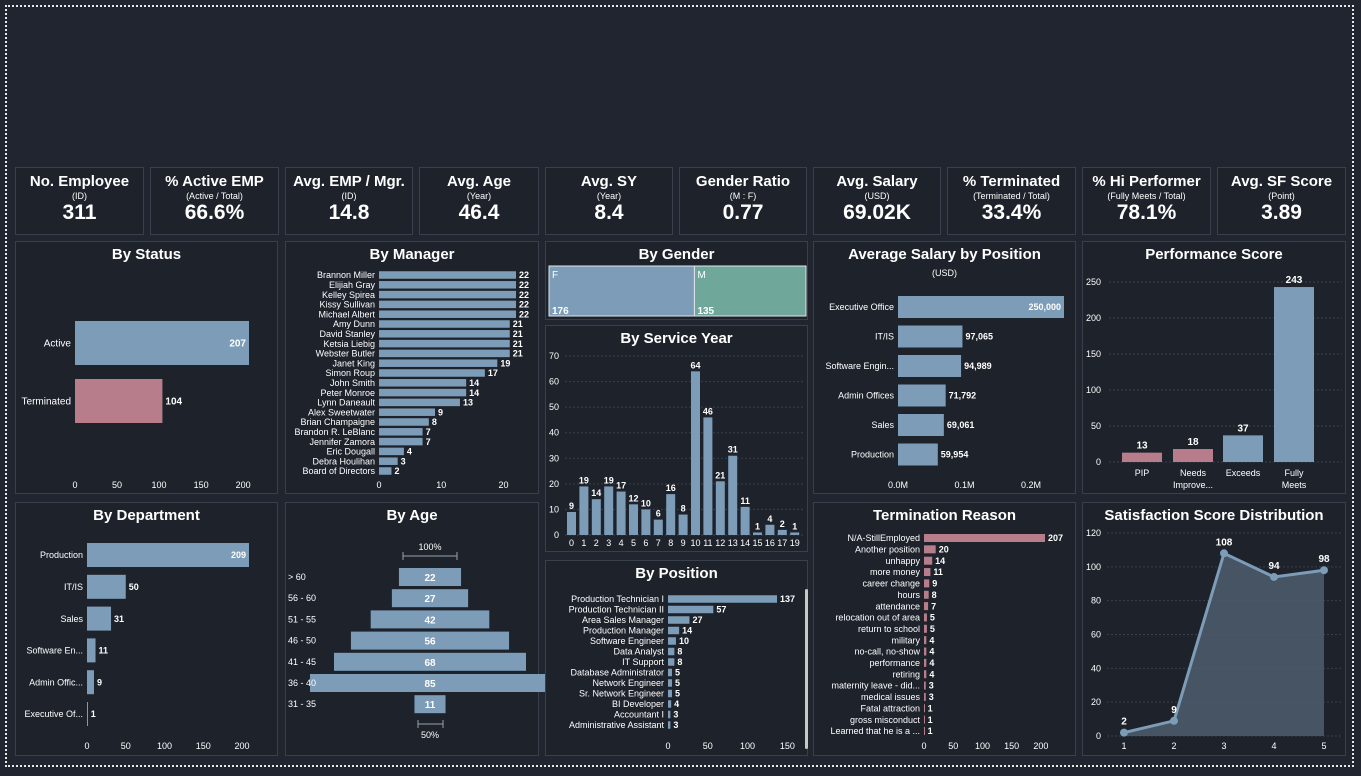 This screenshot has width=1361, height=776. Describe the element at coordinates (1096, 601) in the screenshot. I see `y-tick-label: 80` at that location.